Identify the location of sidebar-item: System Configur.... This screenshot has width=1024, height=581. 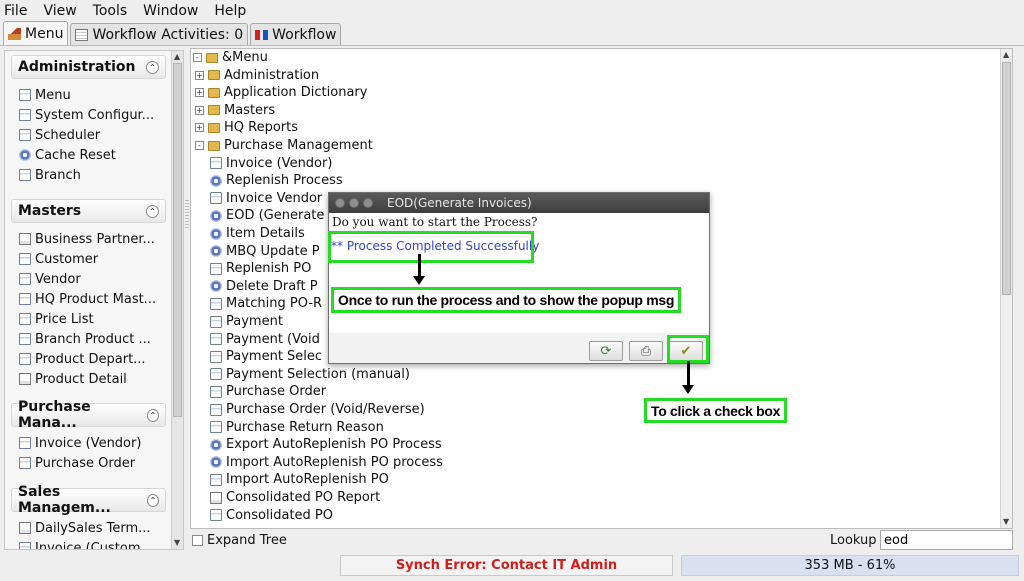
(92, 115).